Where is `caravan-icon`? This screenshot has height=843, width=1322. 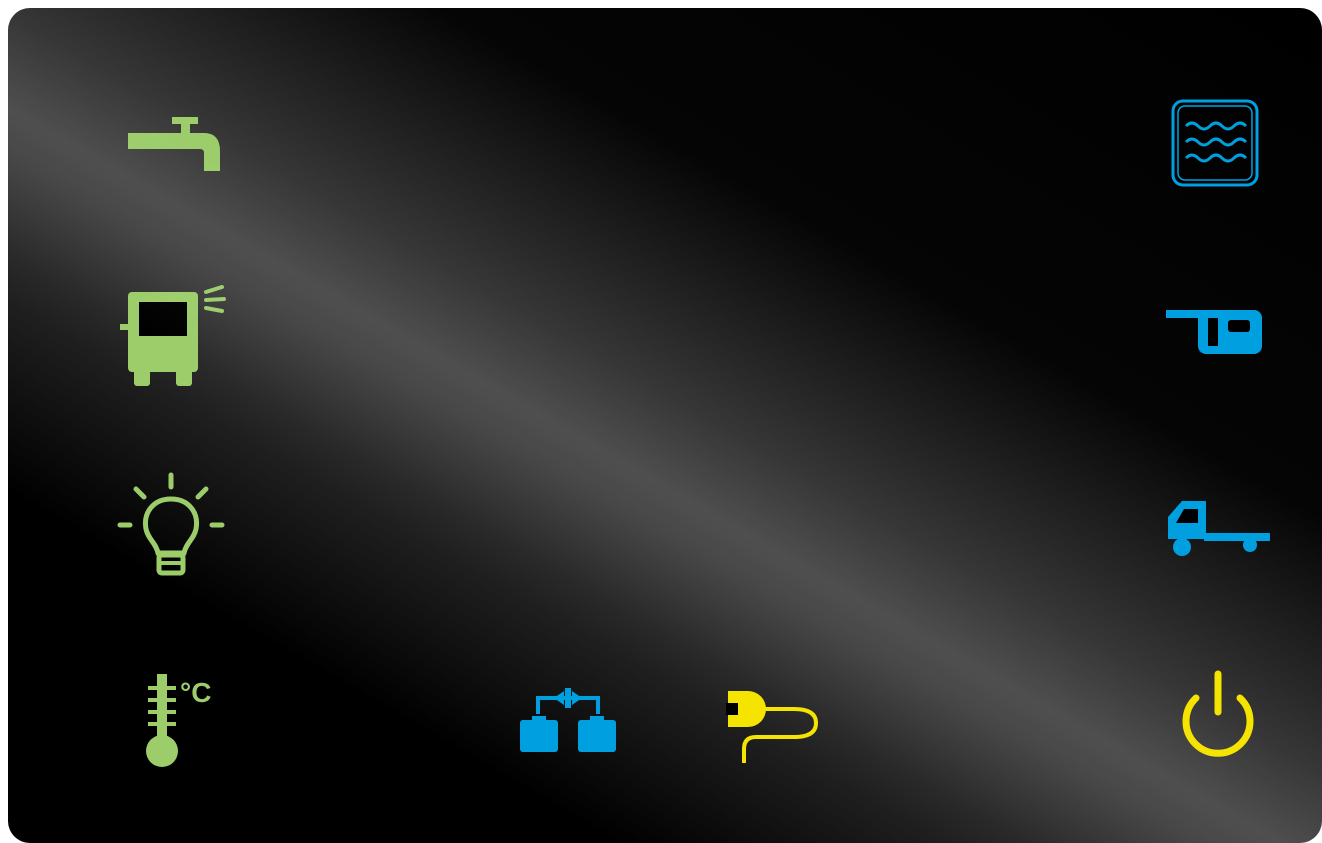 caravan-icon is located at coordinates (1214, 332).